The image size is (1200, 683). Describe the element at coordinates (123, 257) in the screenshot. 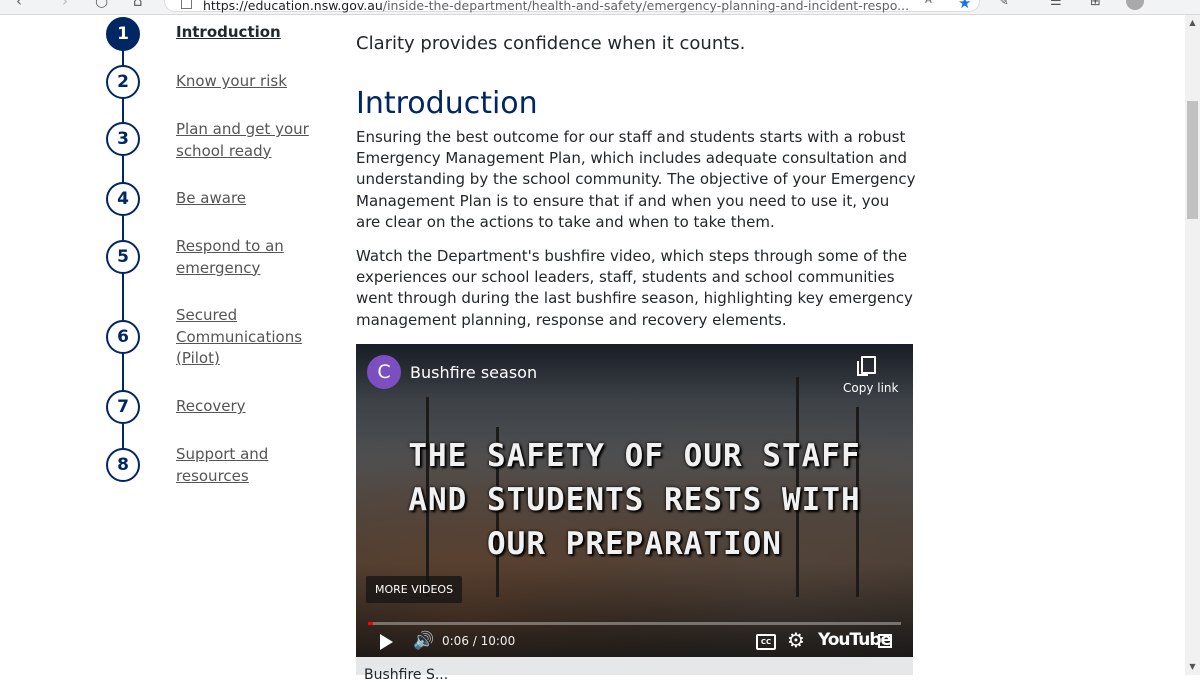

I see `step-number-5: 5` at that location.